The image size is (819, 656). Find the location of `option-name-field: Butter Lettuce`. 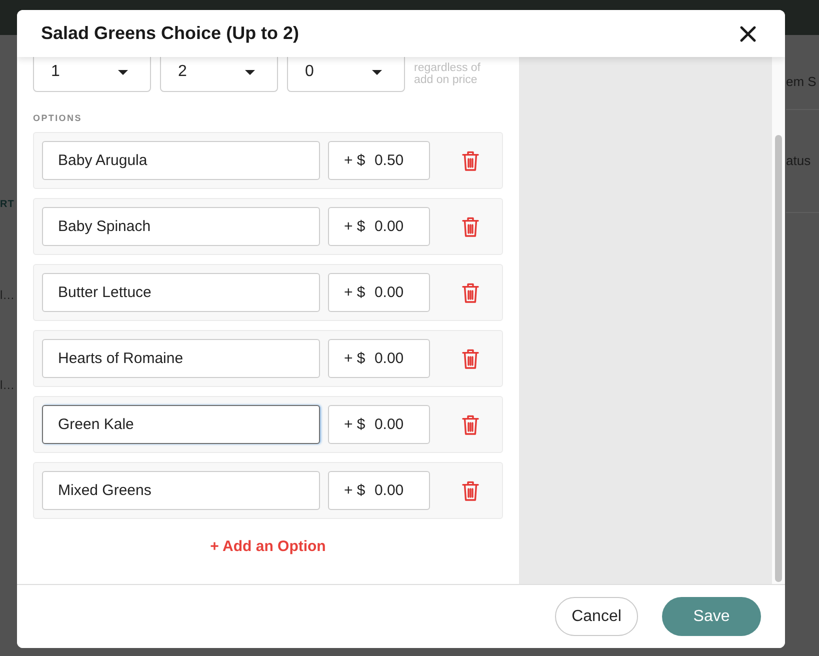

option-name-field: Butter Lettuce is located at coordinates (181, 292).